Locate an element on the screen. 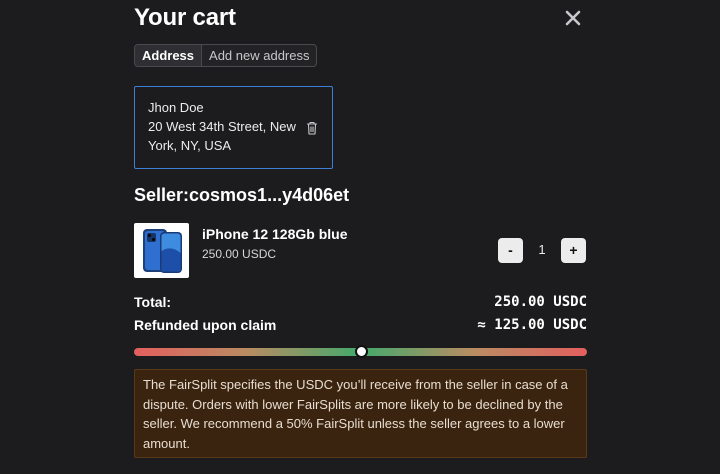 This screenshot has width=720, height=474. tab-add-new-address: Add new address is located at coordinates (259, 55).